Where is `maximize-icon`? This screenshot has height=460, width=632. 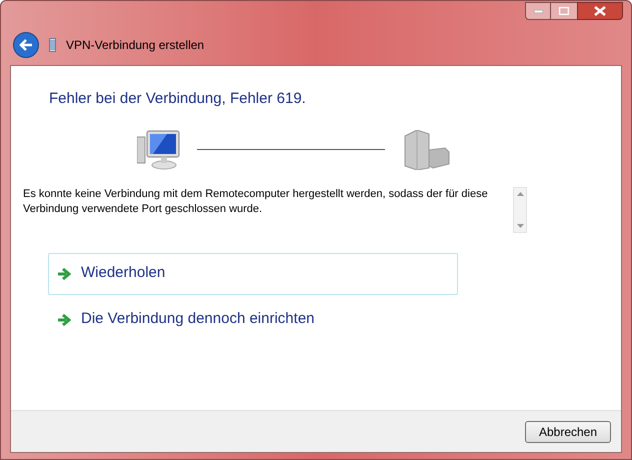
maximize-icon is located at coordinates (564, 11).